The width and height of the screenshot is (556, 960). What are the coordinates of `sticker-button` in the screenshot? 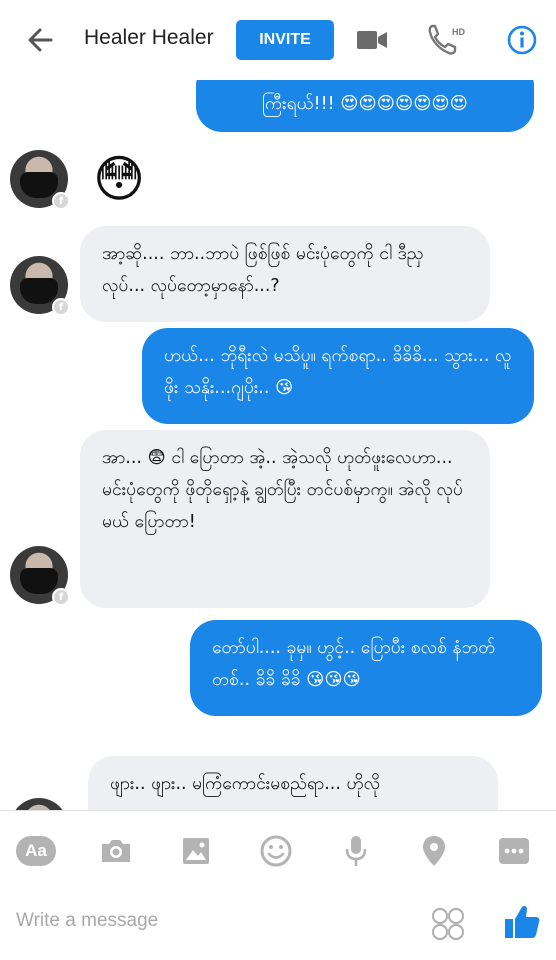 It's located at (276, 851).